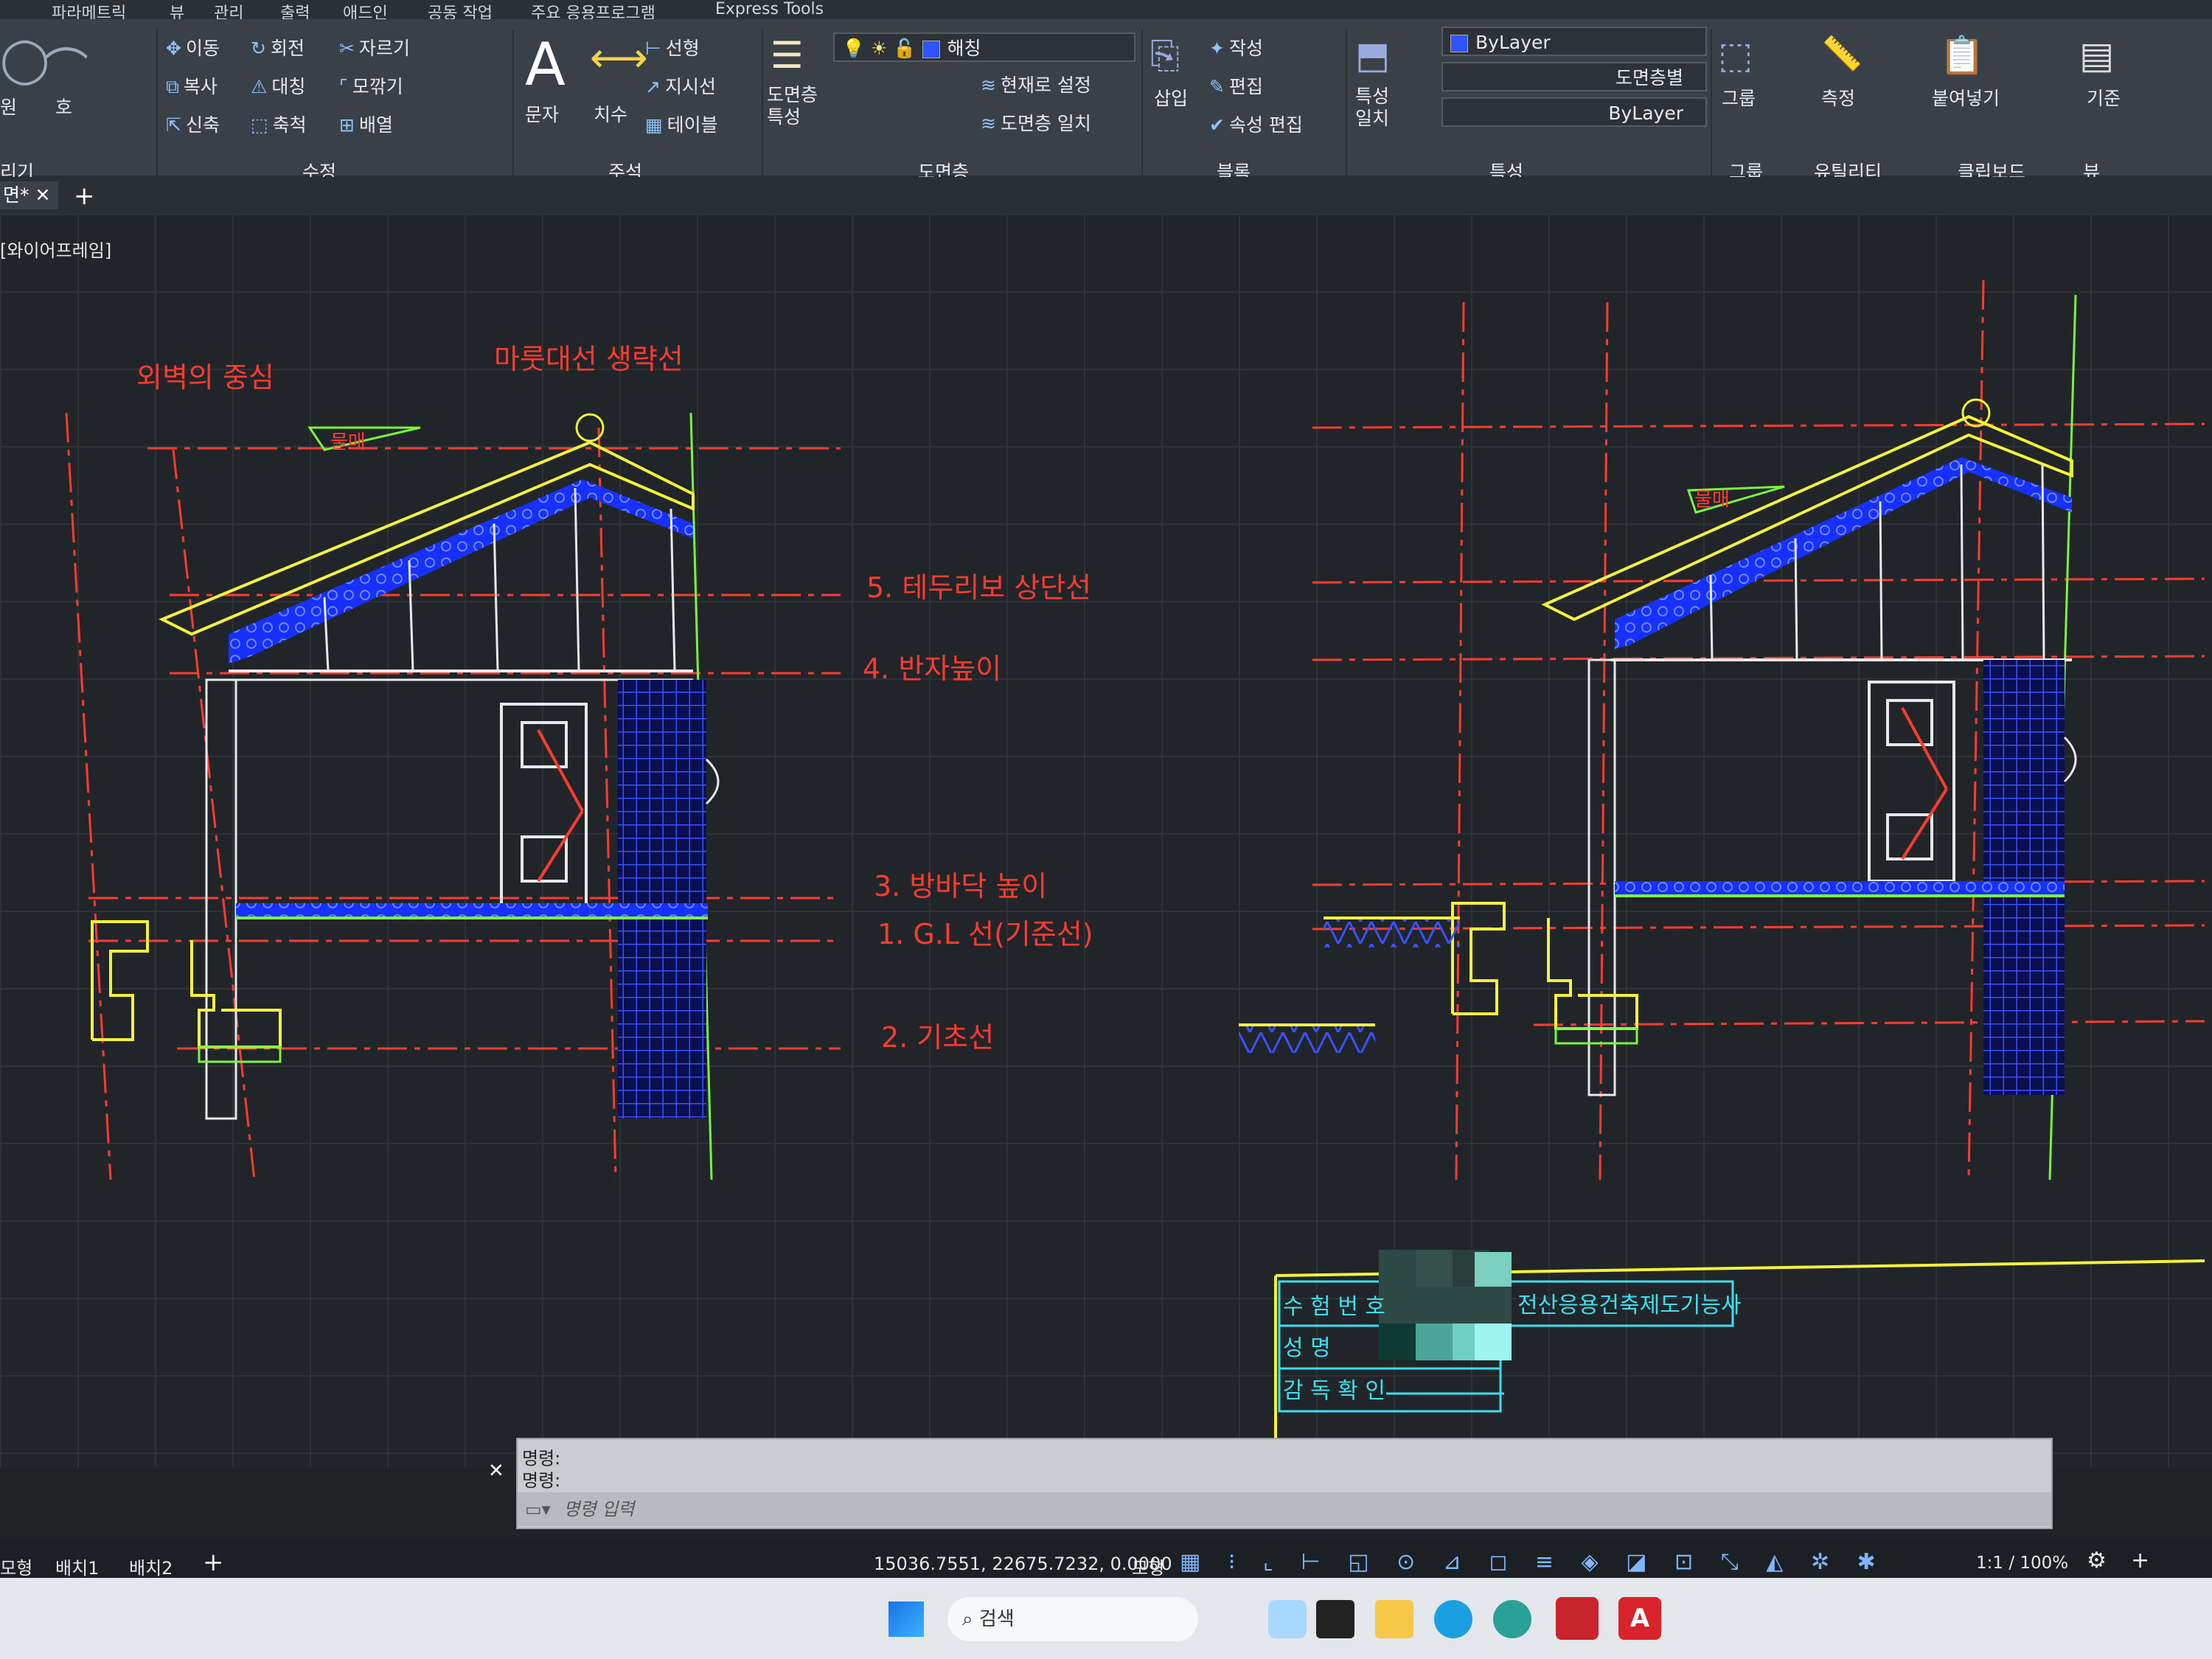 The width and height of the screenshot is (2212, 1659). I want to click on layout-tab-1: 배치1, so click(77, 1566).